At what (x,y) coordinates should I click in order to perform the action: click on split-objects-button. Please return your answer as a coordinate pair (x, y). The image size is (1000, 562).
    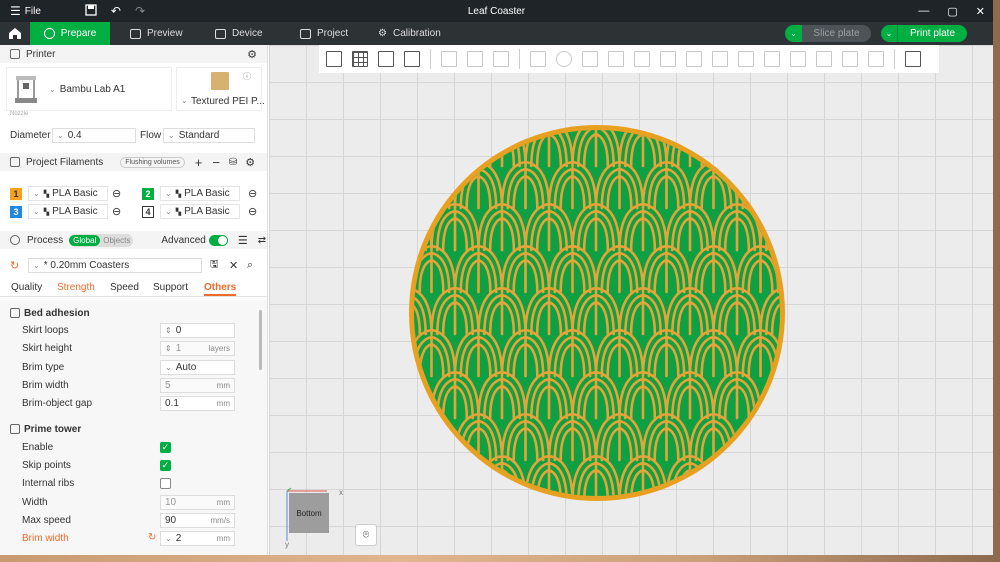
    Looking at the image, I should click on (449, 59).